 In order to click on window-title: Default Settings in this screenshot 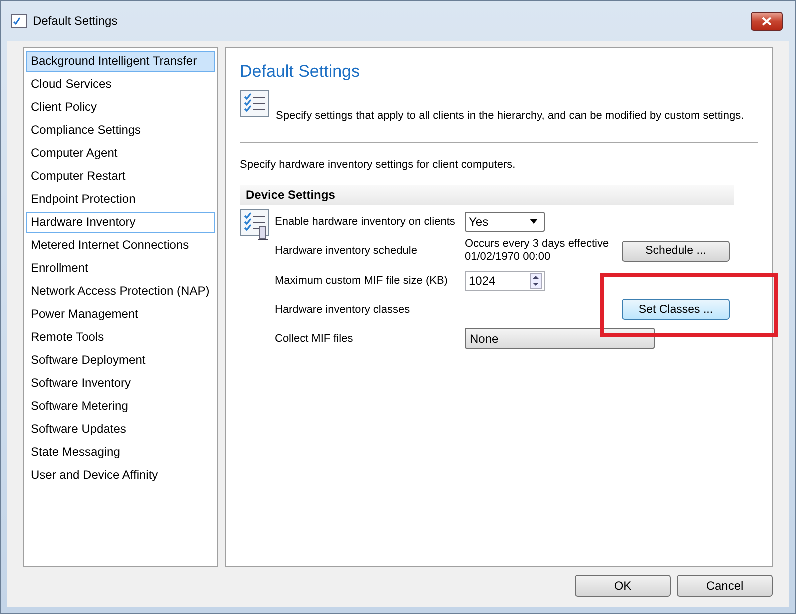, I will do `click(76, 21)`.